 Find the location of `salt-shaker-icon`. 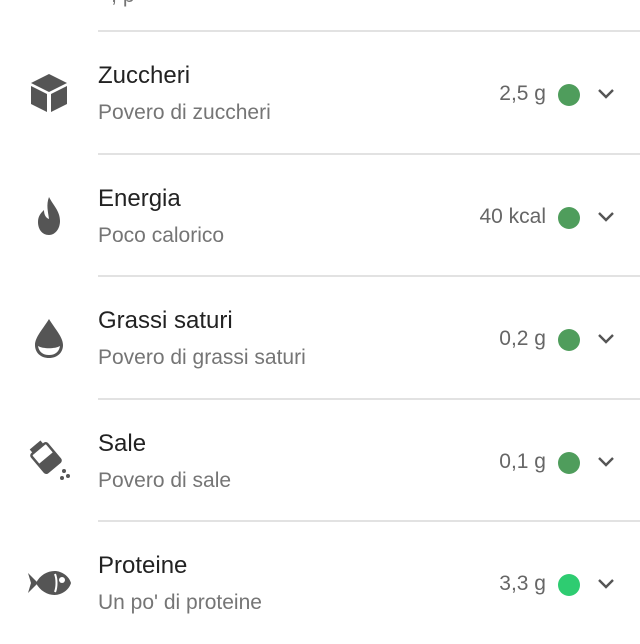

salt-shaker-icon is located at coordinates (49, 461).